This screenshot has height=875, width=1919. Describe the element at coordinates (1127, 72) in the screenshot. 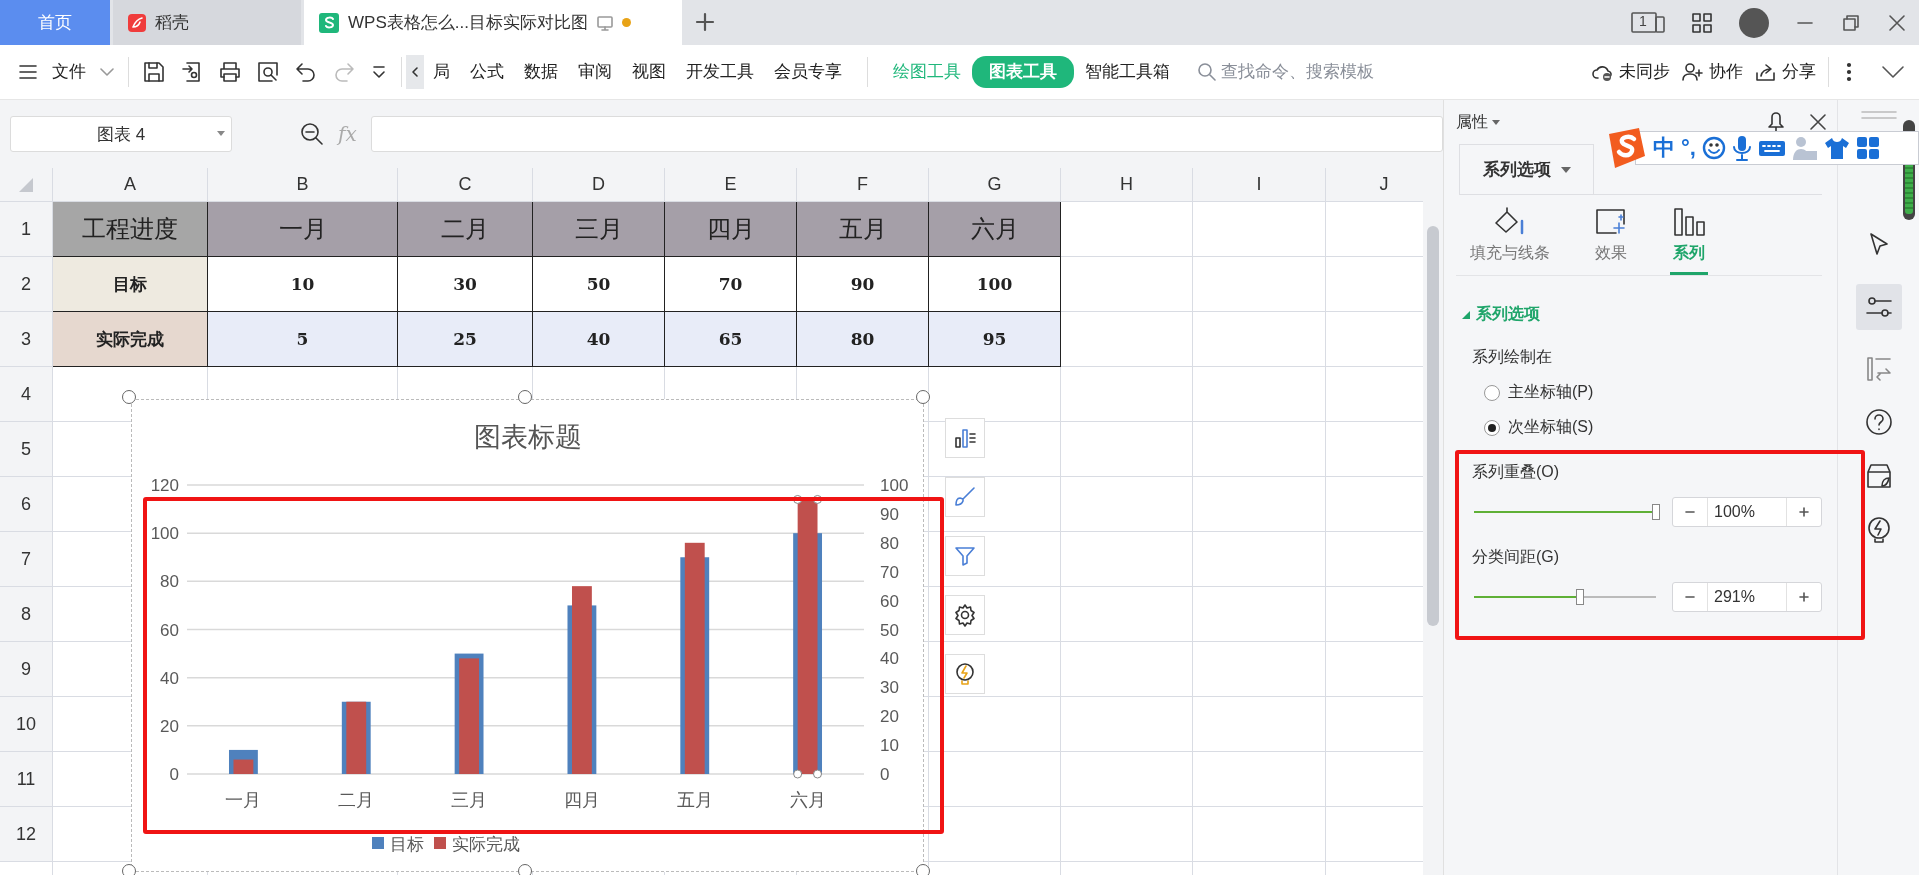

I see `ribbon-tab: 智能工具箱` at that location.